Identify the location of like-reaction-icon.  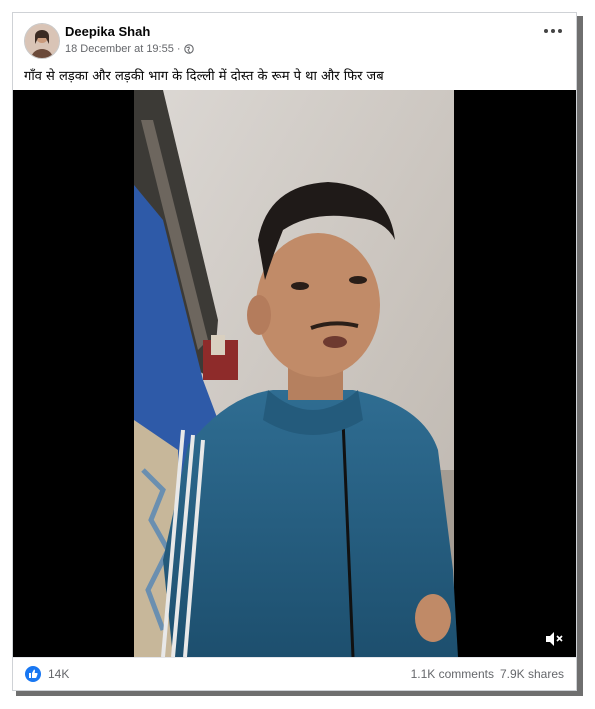
(33, 674).